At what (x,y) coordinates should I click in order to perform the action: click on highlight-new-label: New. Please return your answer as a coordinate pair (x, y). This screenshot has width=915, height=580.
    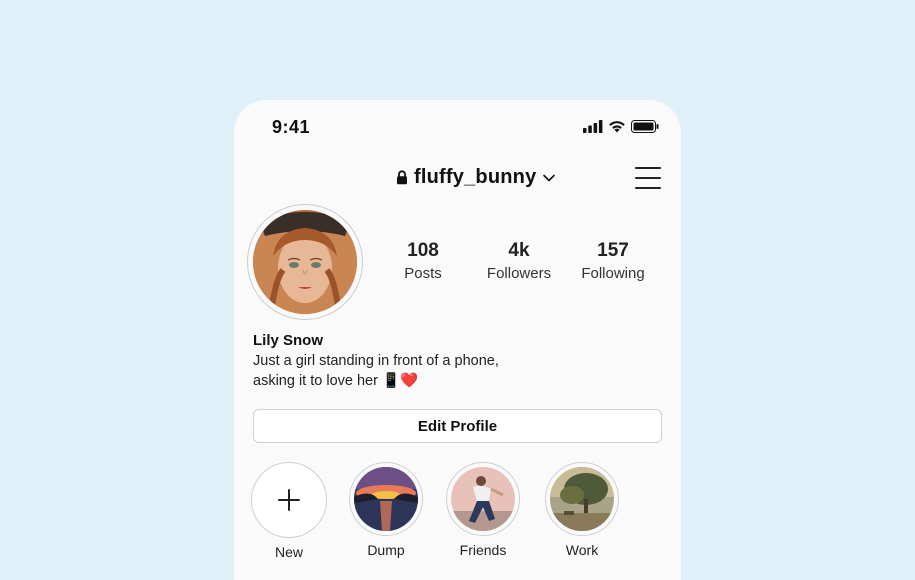
    Looking at the image, I should click on (288, 552).